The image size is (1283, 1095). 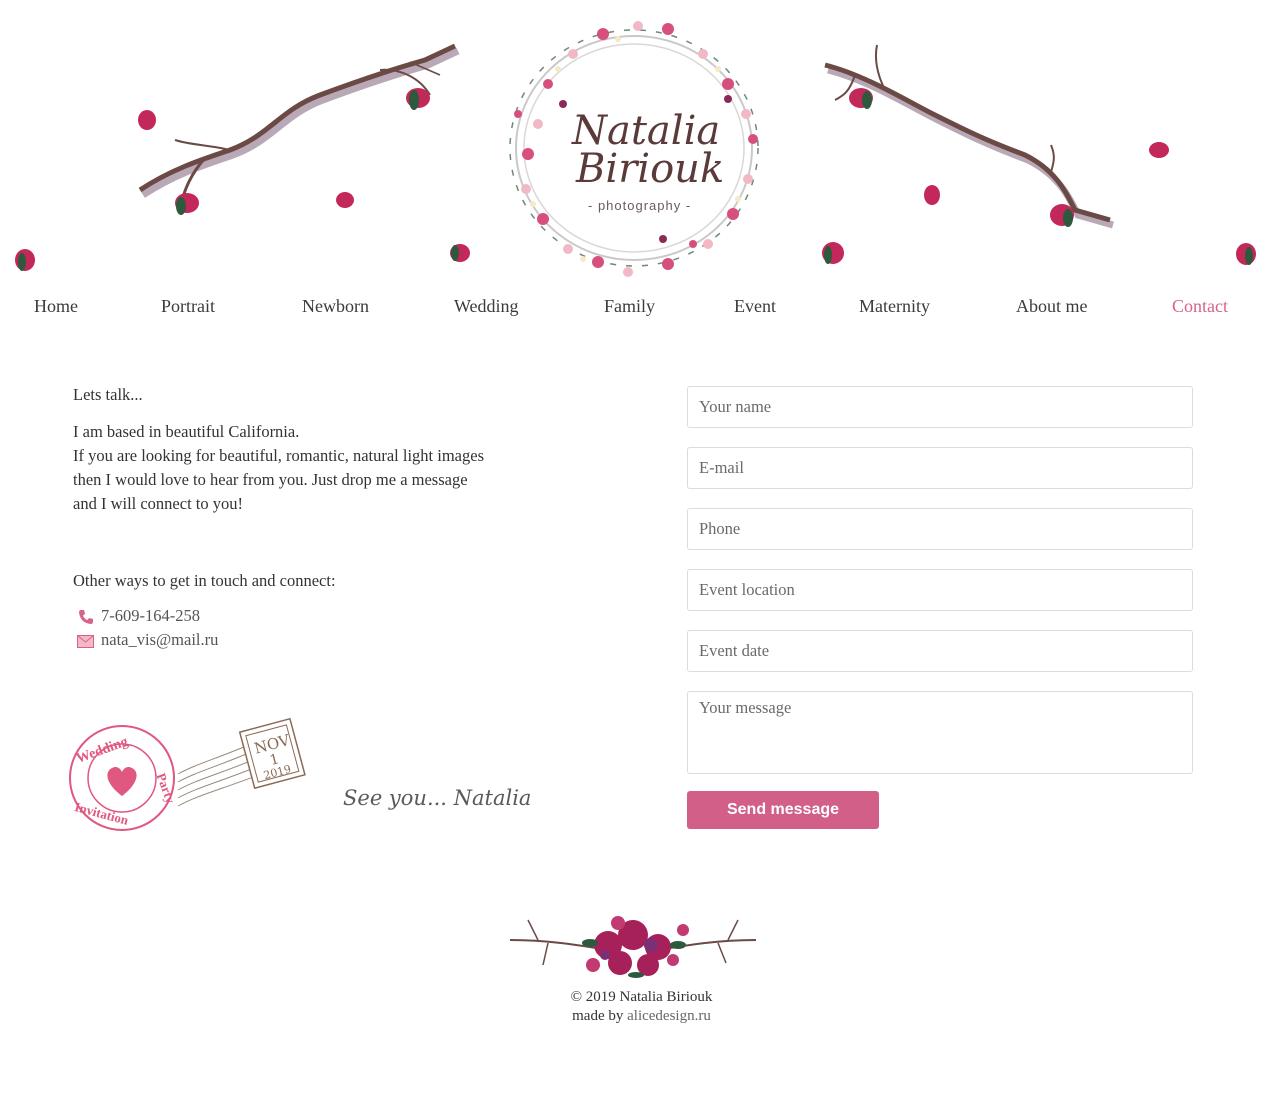 I want to click on nav-about-me: About me, so click(x=1052, y=306).